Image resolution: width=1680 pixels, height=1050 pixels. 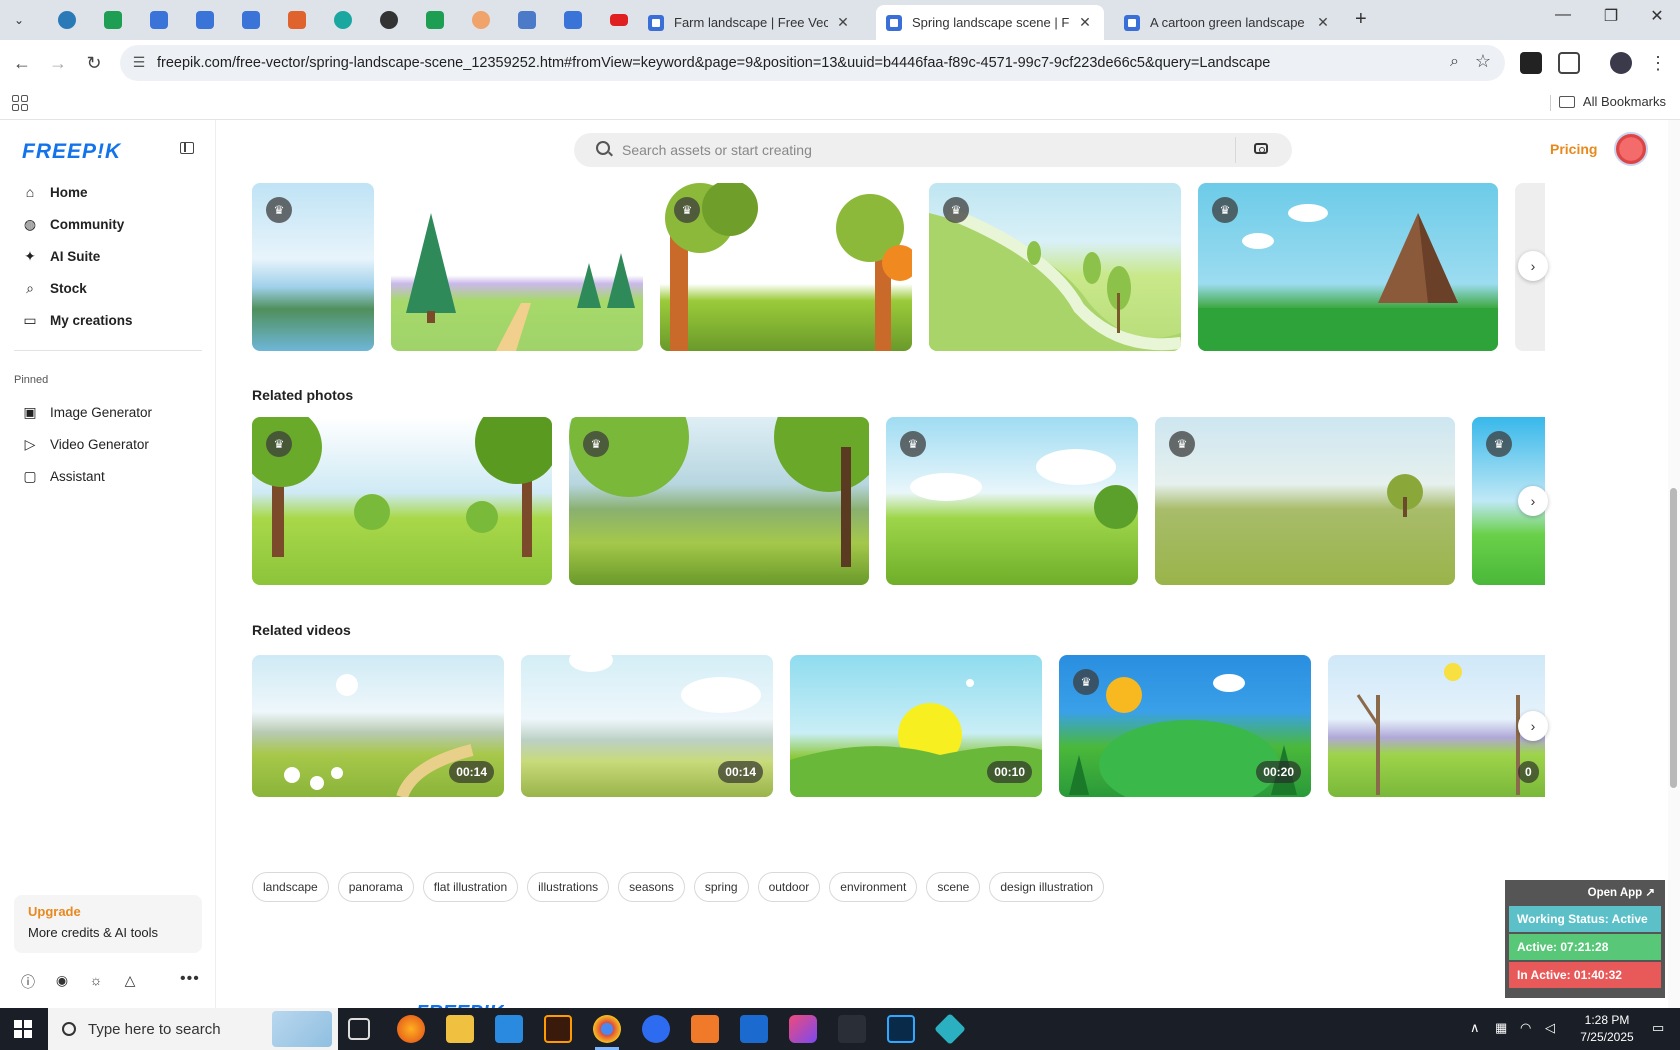 I want to click on extensions-puzzle-icon, so click(x=1569, y=63).